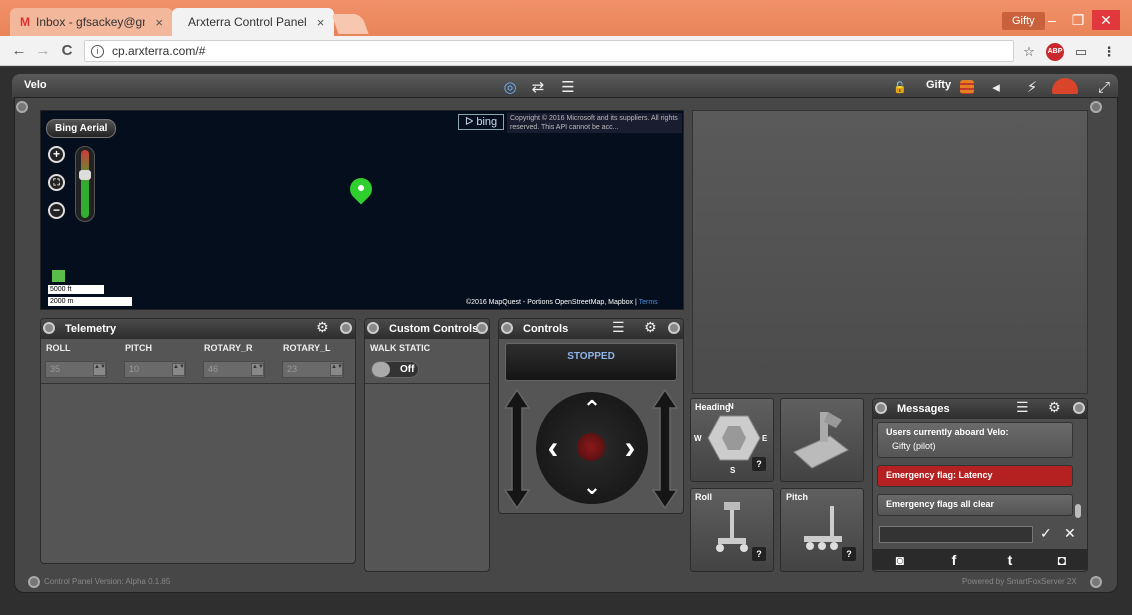 The height and width of the screenshot is (615, 1132). What do you see at coordinates (665, 449) in the screenshot?
I see `right-throttle-slider` at bounding box center [665, 449].